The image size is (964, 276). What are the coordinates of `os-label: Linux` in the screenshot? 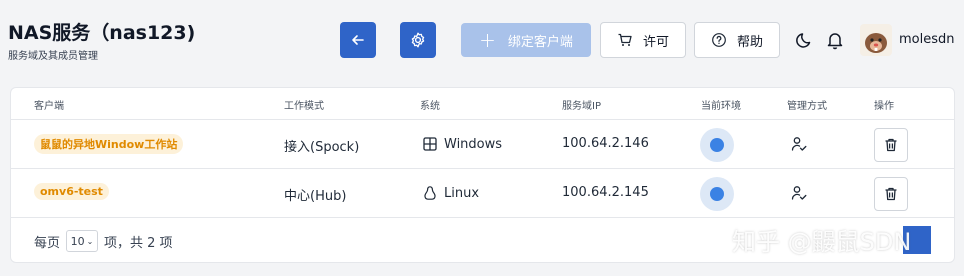 It's located at (462, 193).